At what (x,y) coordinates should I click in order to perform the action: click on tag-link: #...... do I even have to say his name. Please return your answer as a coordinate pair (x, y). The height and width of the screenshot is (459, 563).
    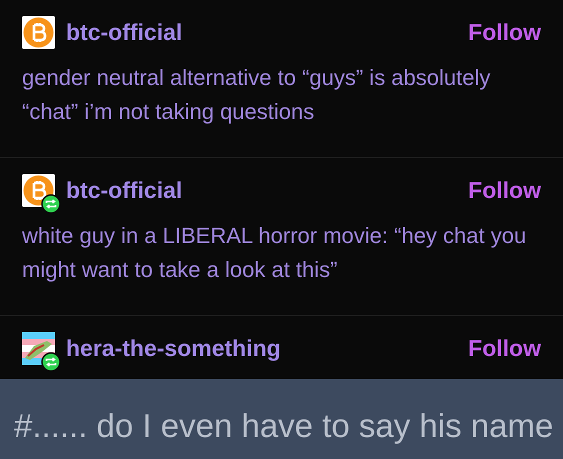
    Looking at the image, I should click on (284, 425).